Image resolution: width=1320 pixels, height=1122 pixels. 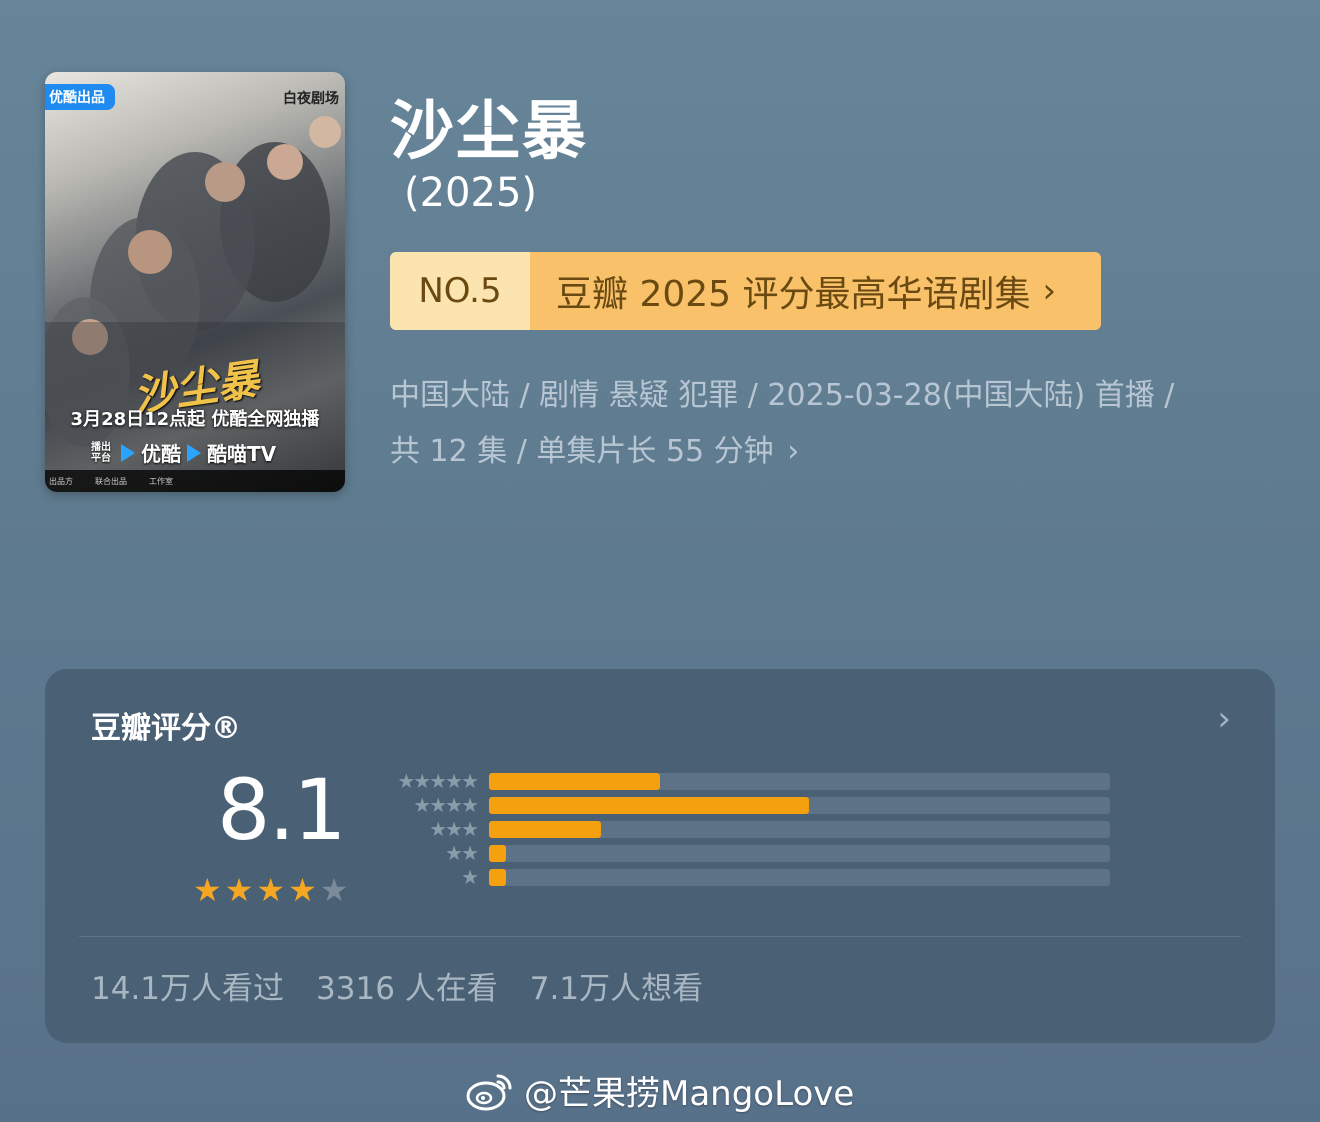 What do you see at coordinates (161, 481) in the screenshot?
I see `credit-studio: 工作室` at bounding box center [161, 481].